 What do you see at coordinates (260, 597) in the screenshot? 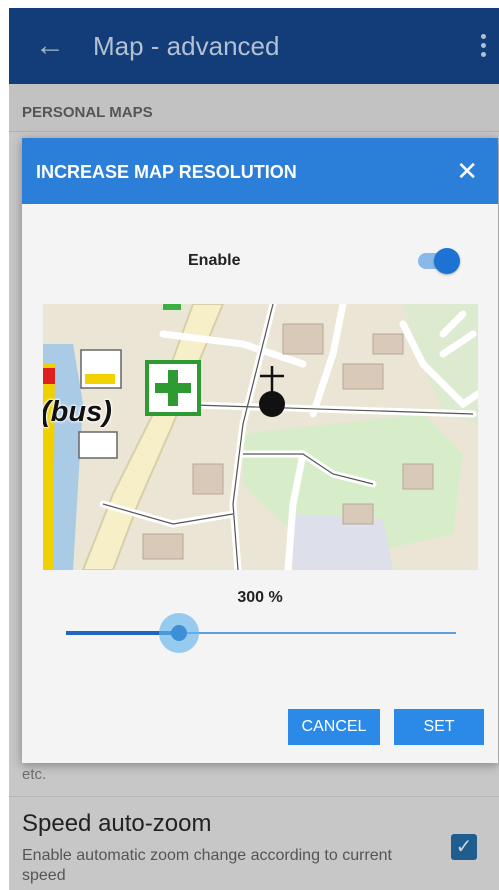
I see `zoom-value: 300 %` at bounding box center [260, 597].